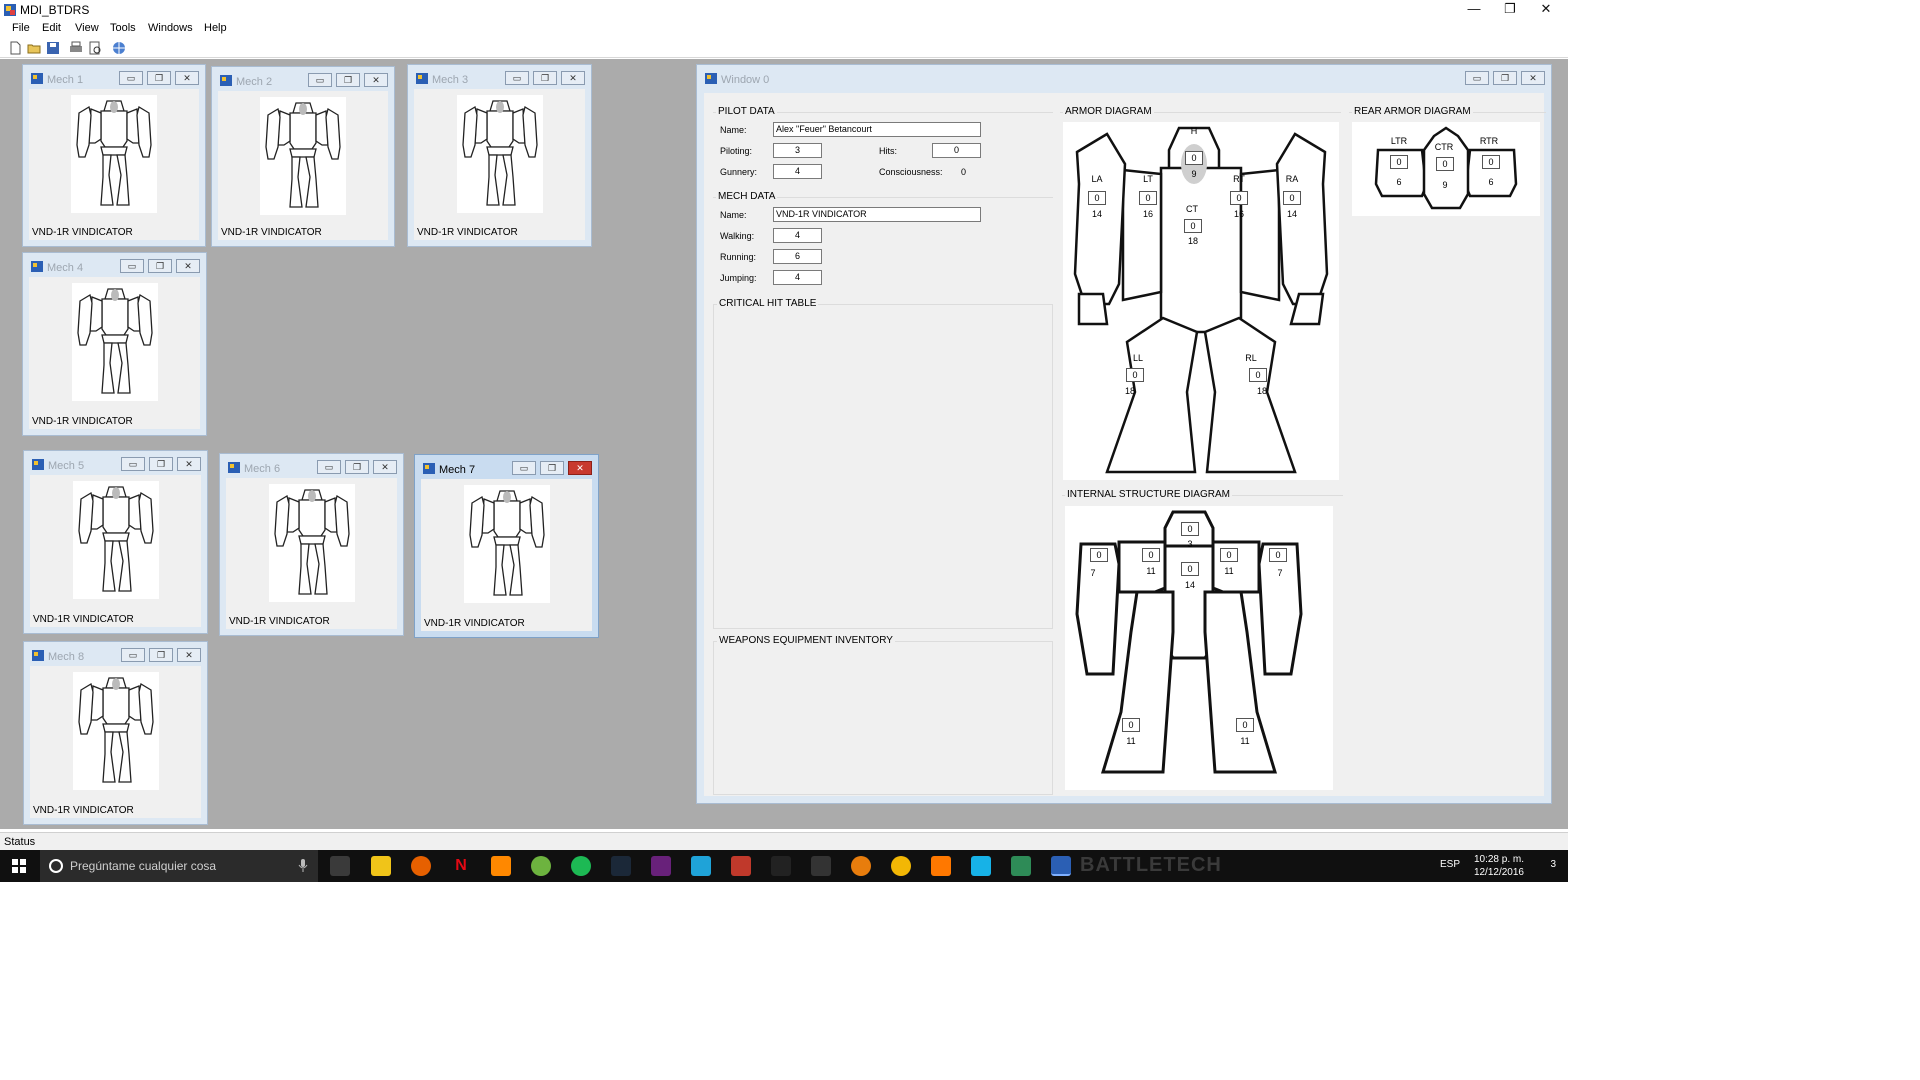  Describe the element at coordinates (1245, 725) in the screenshot. I see `internal-rl-input: 0` at that location.